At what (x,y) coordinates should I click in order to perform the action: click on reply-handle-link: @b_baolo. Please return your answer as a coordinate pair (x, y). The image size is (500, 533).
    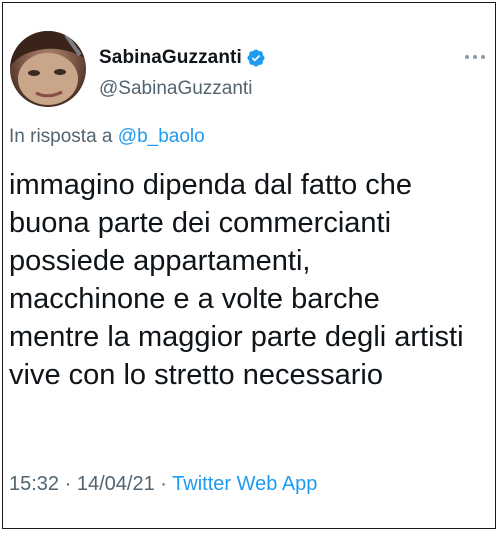
    Looking at the image, I should click on (161, 136).